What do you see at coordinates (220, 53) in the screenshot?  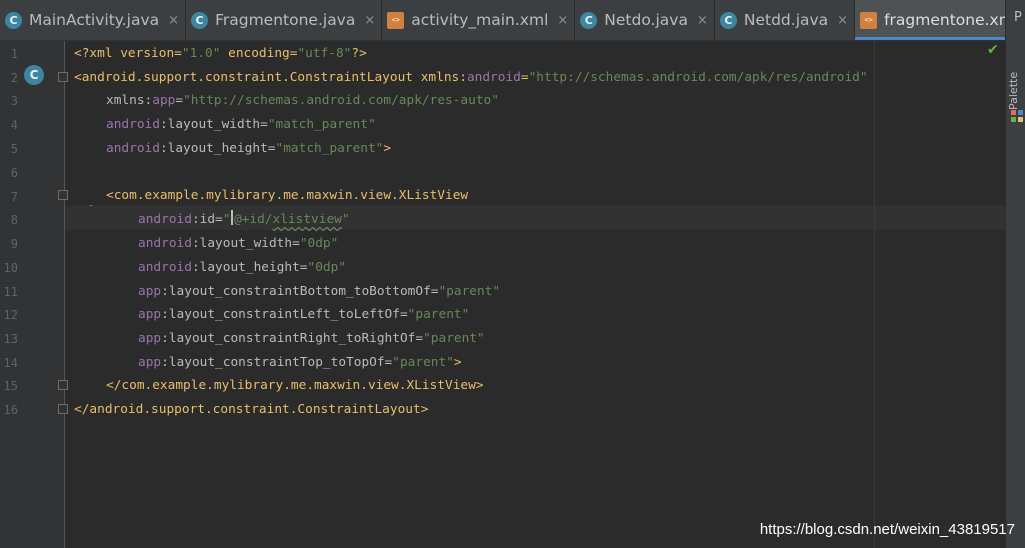 I see `code-line-1: <?xml version="1.0" encoding="utf-8"?>` at bounding box center [220, 53].